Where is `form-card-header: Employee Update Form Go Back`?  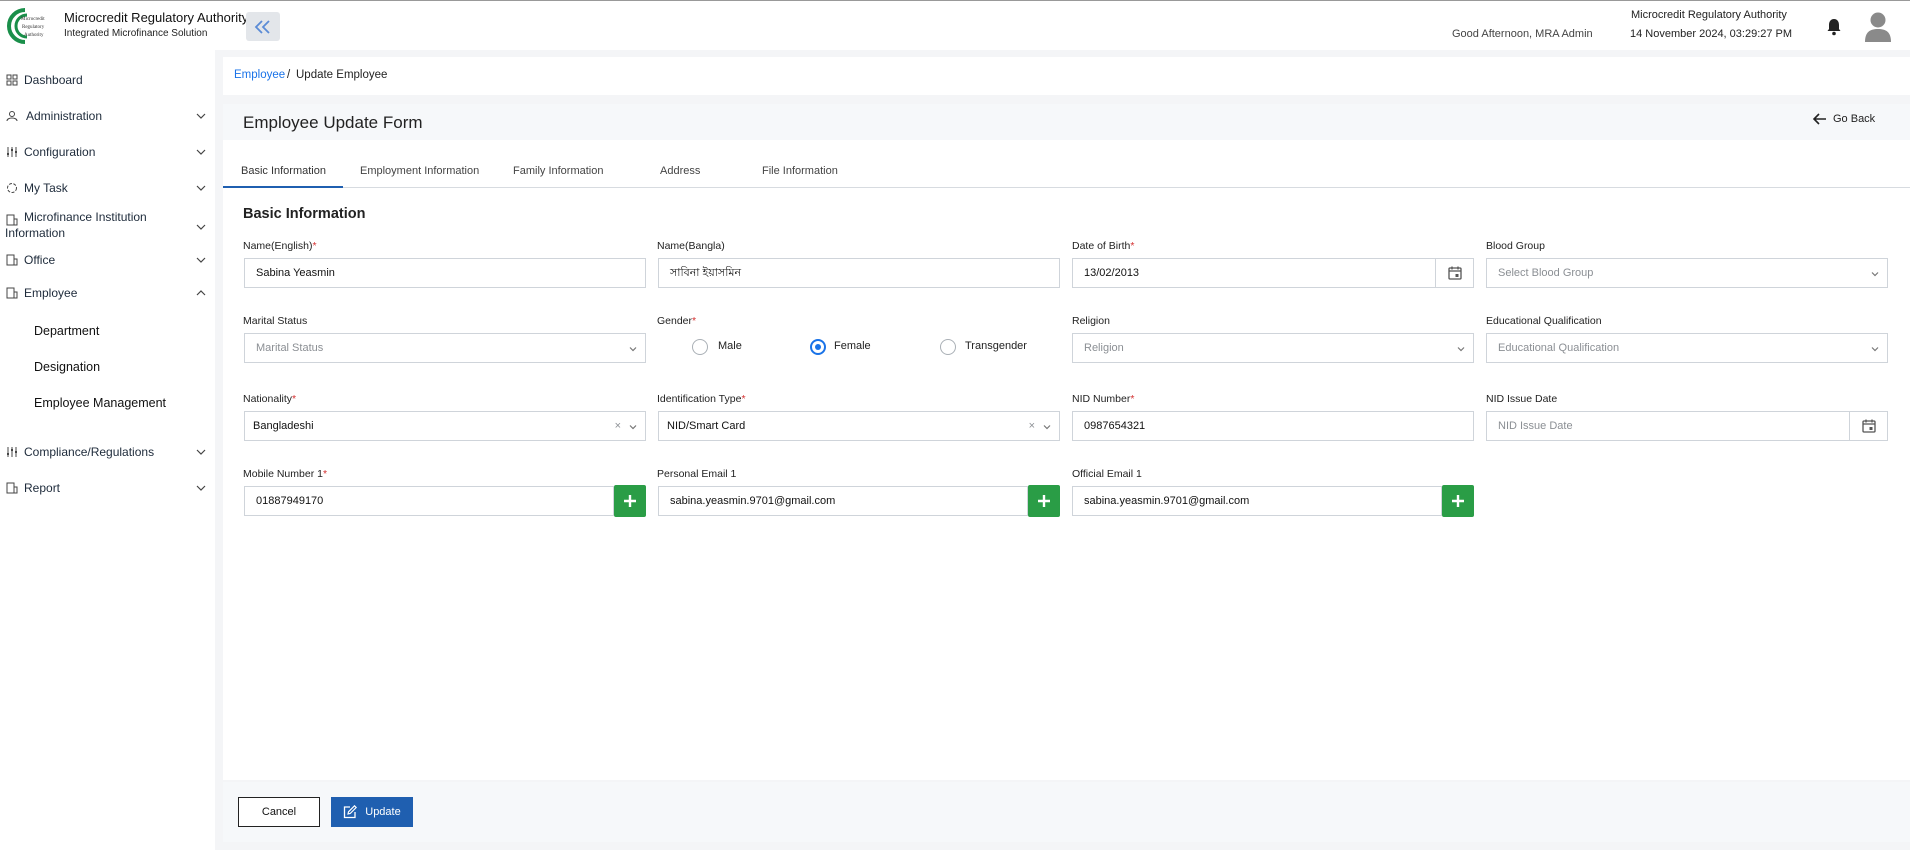 form-card-header: Employee Update Form Go Back is located at coordinates (1066, 122).